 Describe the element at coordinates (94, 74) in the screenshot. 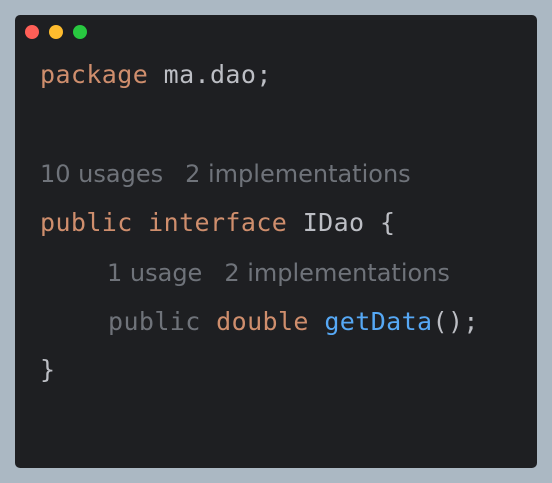

I see `package-keyword: package` at that location.